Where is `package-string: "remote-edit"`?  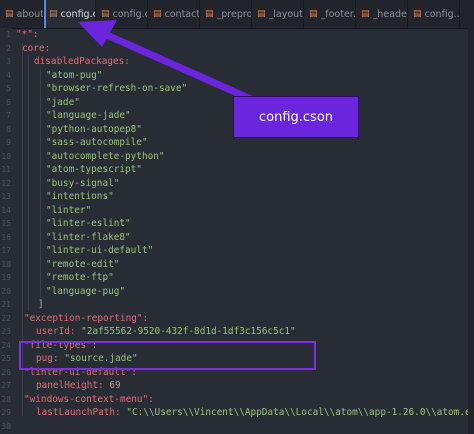
package-string: "remote-edit" is located at coordinates (83, 264).